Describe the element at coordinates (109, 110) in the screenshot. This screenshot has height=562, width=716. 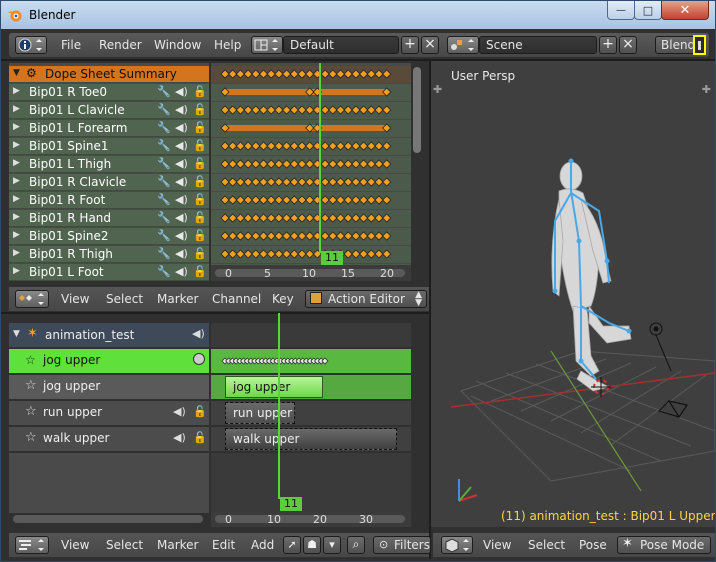
I see `dope-sheet-channel-row: ▶ Bip01 L Clavicle 🔧 ◀) 🔓` at that location.